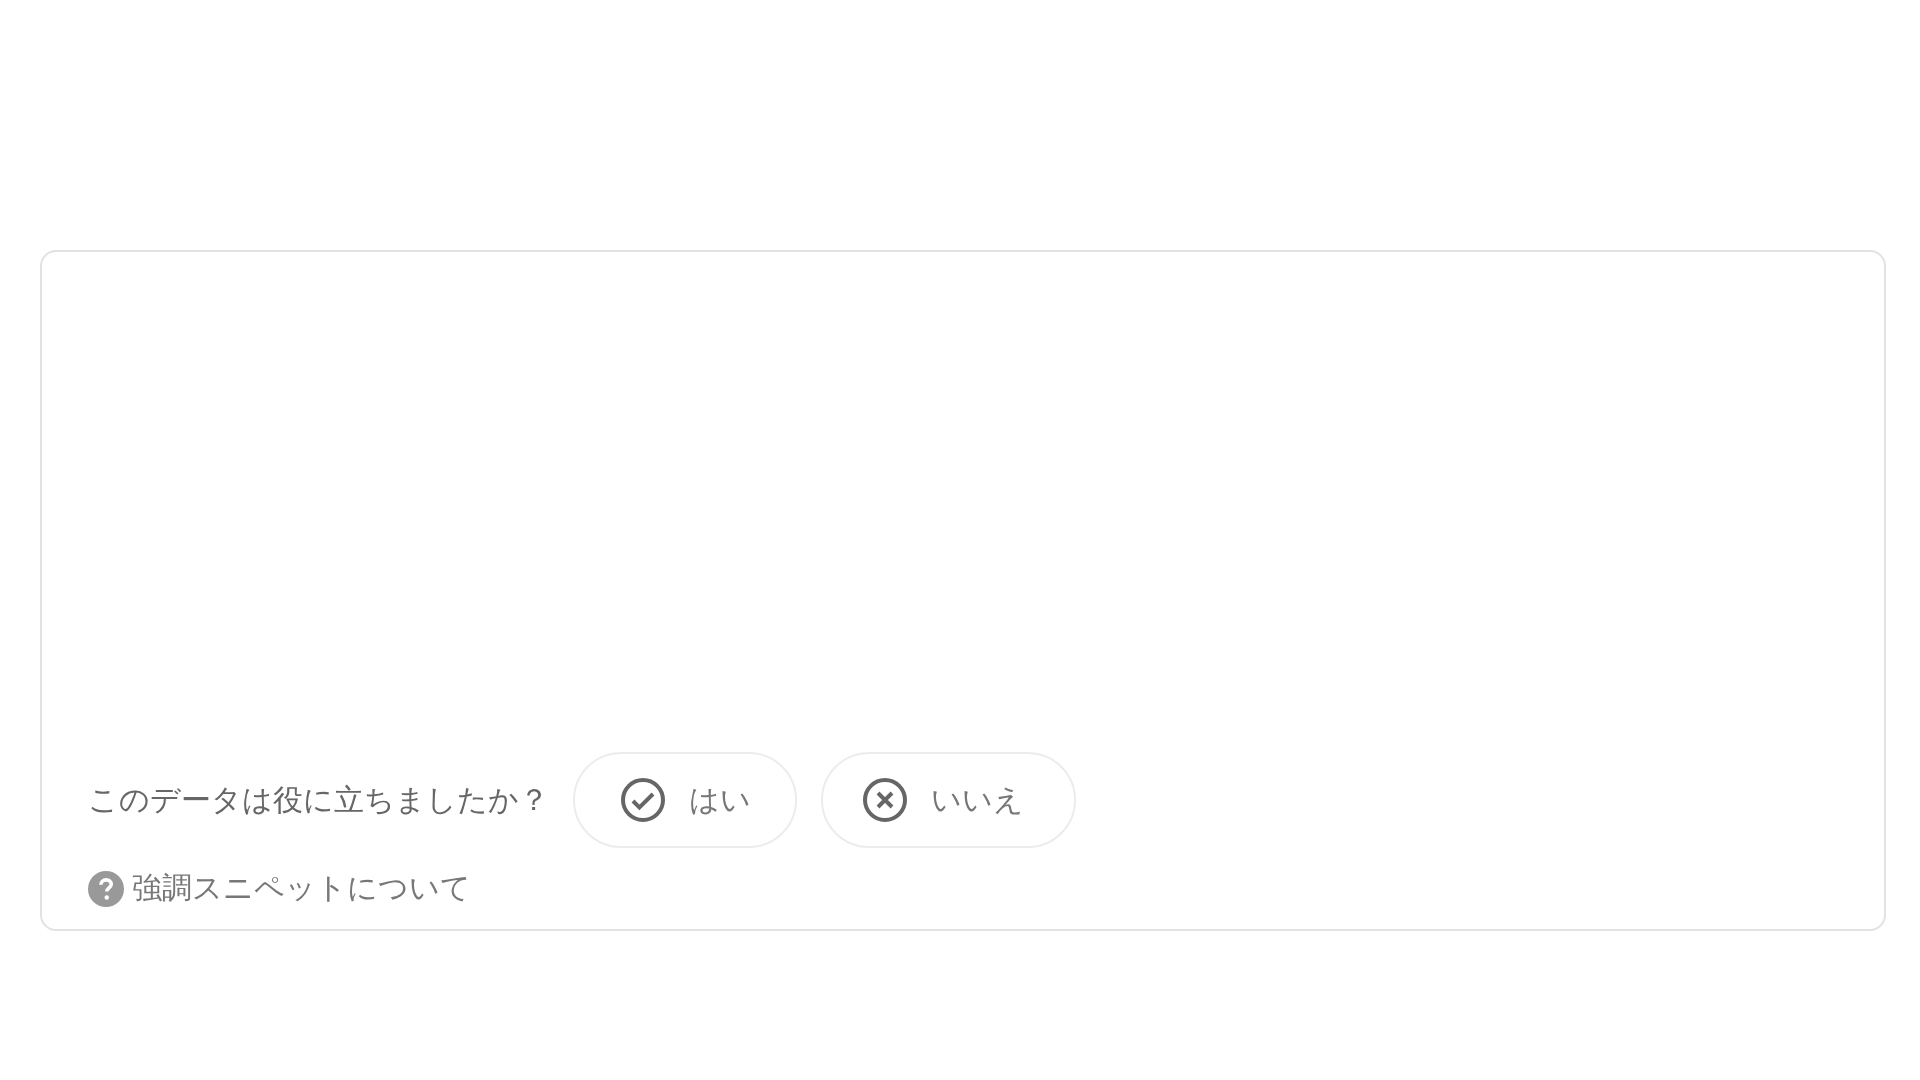 The width and height of the screenshot is (1920, 1080). Describe the element at coordinates (106, 888) in the screenshot. I see `help-icon` at that location.